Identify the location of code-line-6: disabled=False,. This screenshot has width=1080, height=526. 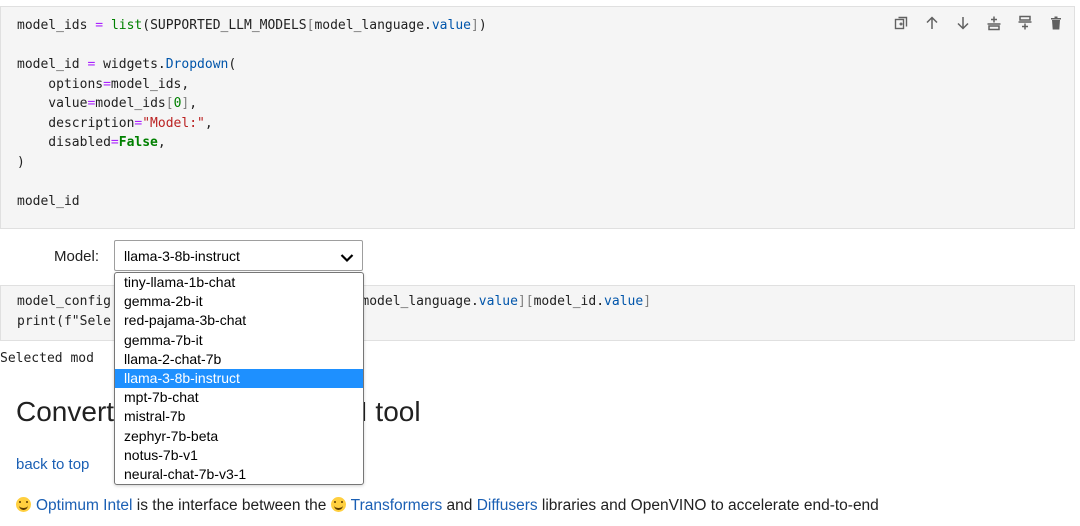
(91, 142).